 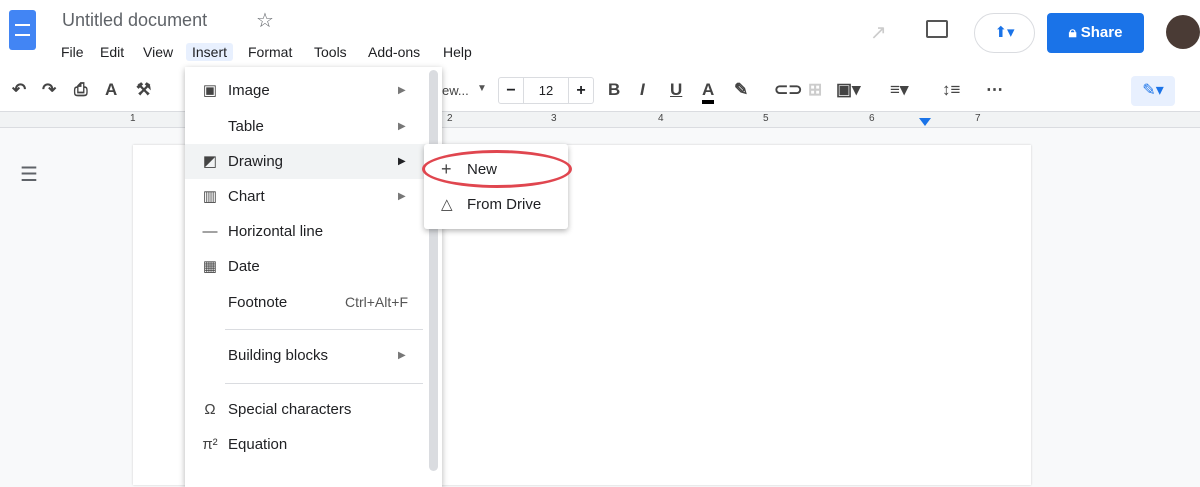 I want to click on drawing-icon: ◩, so click(x=210, y=161).